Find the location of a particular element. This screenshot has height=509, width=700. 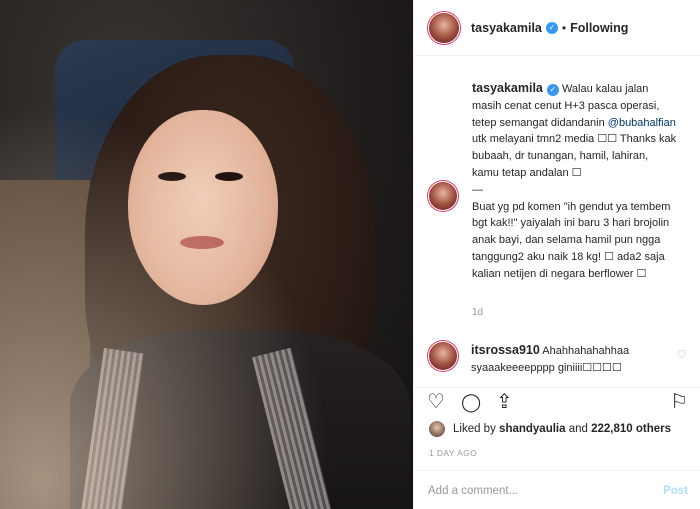

commenter-username: itsrossa910 is located at coordinates (505, 350).